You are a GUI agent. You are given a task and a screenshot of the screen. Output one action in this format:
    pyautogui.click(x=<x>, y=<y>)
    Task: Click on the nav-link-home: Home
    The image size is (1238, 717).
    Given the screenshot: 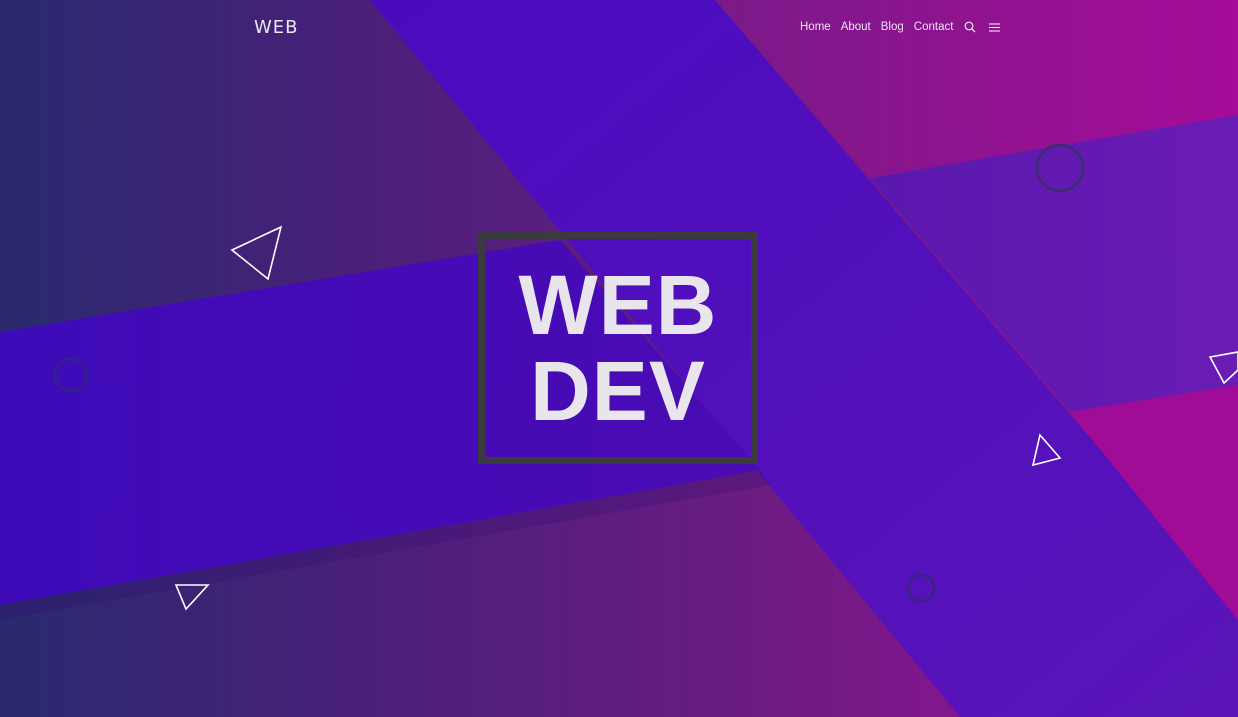 What is the action you would take?
    pyautogui.click(x=815, y=27)
    